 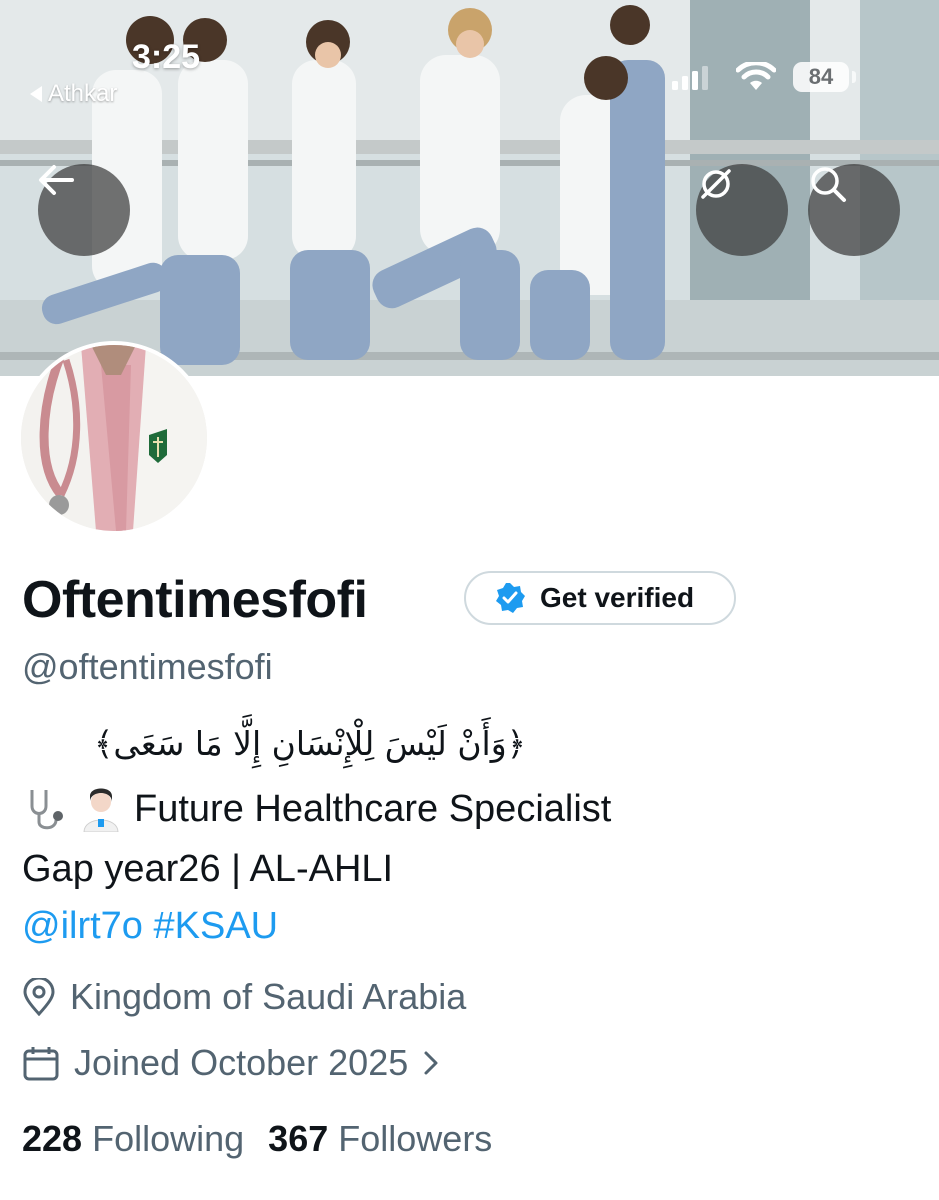 I want to click on back-app-label: Athkar, so click(x=83, y=93).